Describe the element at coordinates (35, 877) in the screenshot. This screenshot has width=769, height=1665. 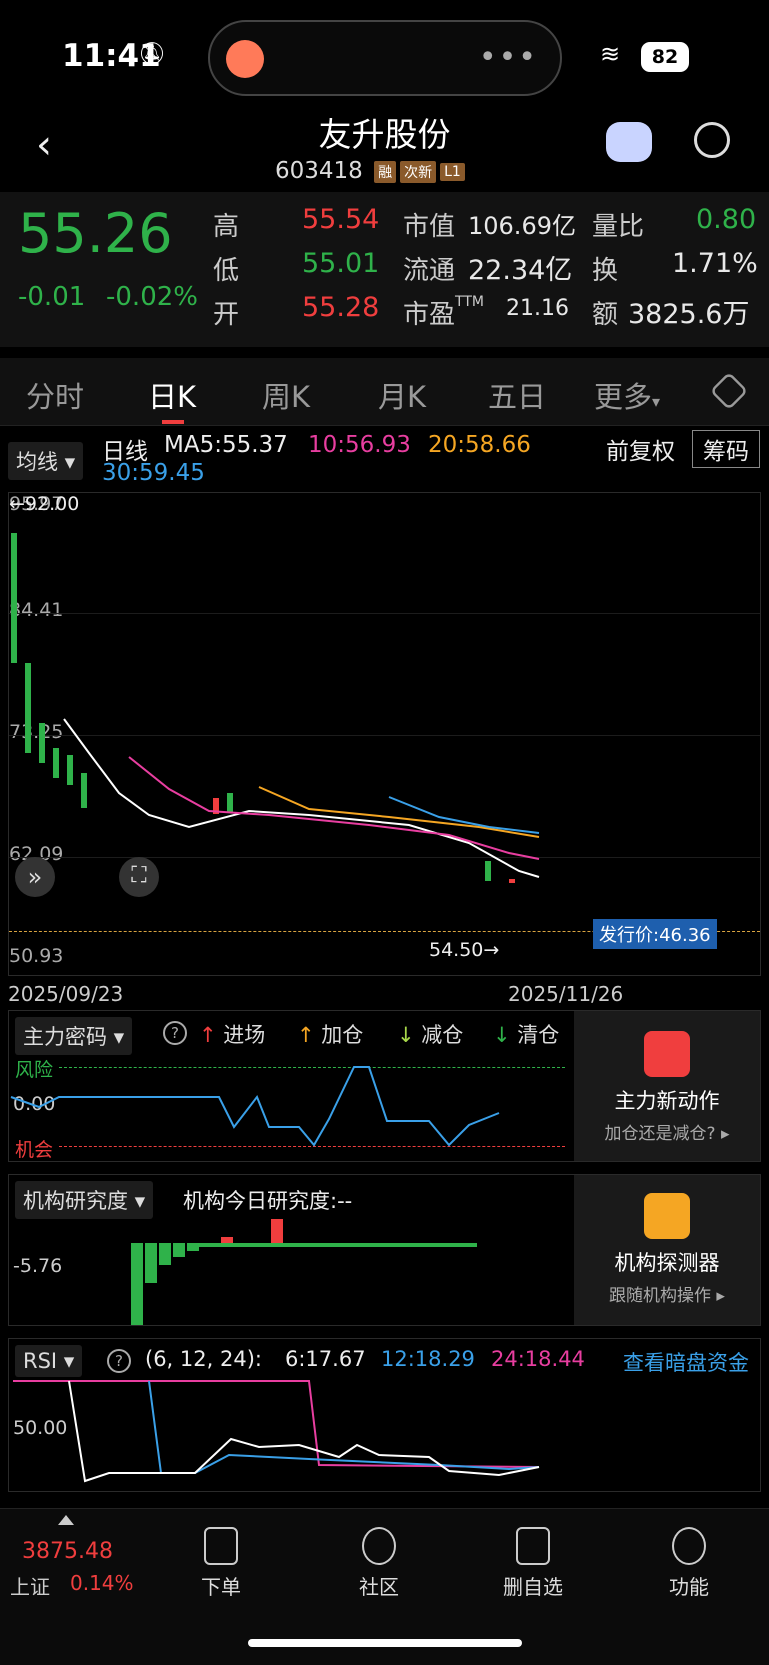
I see `expand-panel-icon: »` at that location.